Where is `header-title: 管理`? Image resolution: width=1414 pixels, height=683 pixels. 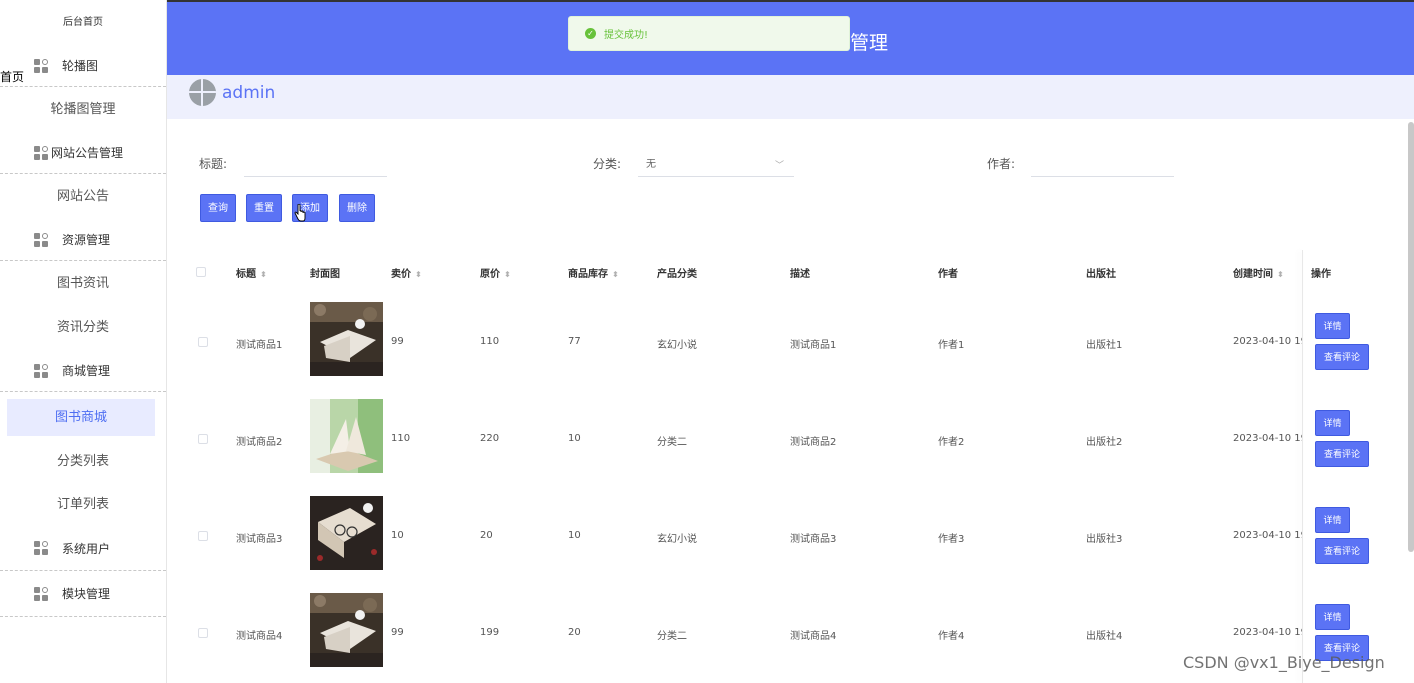
header-title: 管理 is located at coordinates (869, 43).